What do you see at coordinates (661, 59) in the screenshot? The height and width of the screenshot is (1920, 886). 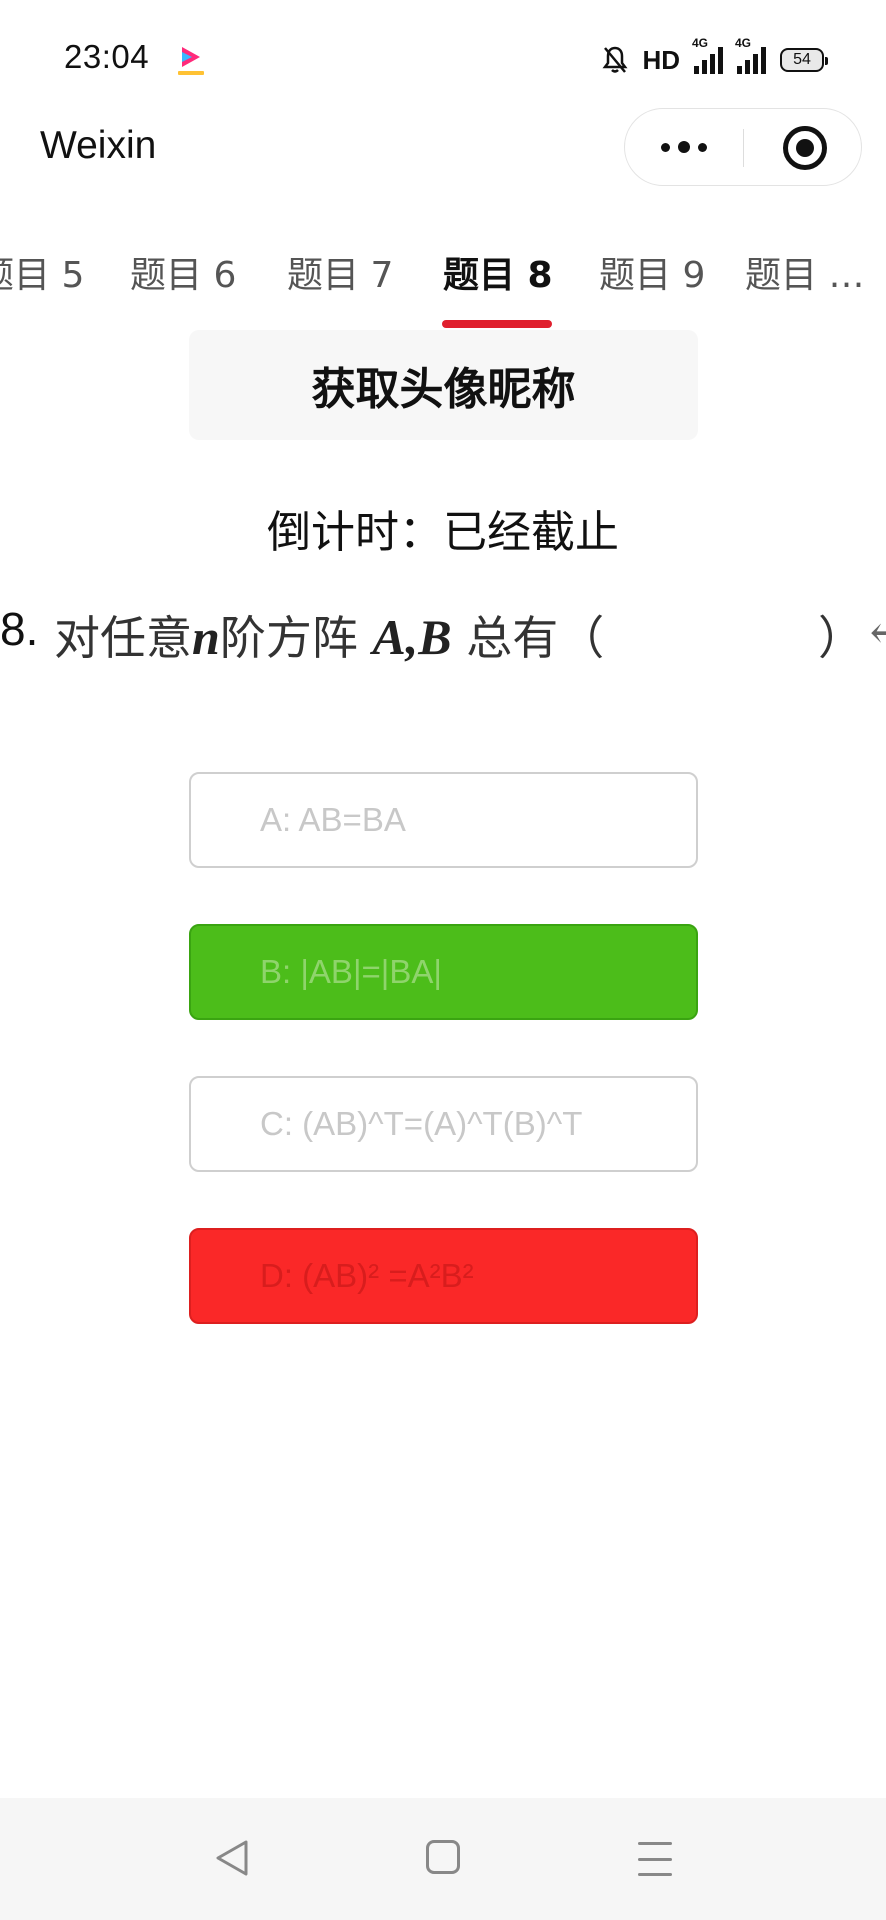 I see `hd-label: HD` at bounding box center [661, 59].